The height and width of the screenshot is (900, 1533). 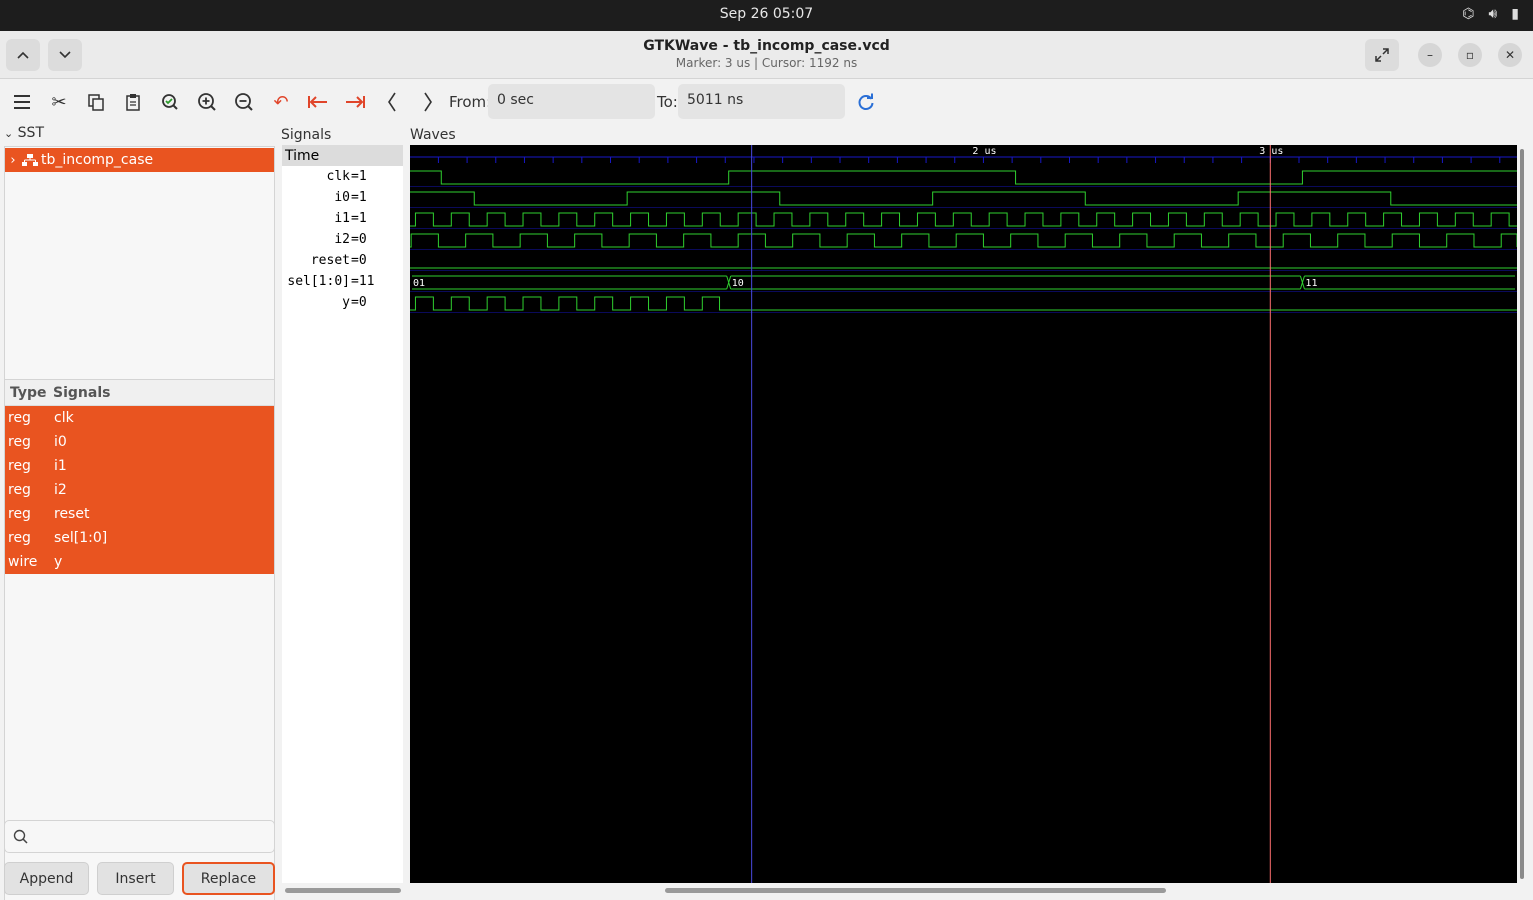 I want to click on zoom-fit-button, so click(x=170, y=102).